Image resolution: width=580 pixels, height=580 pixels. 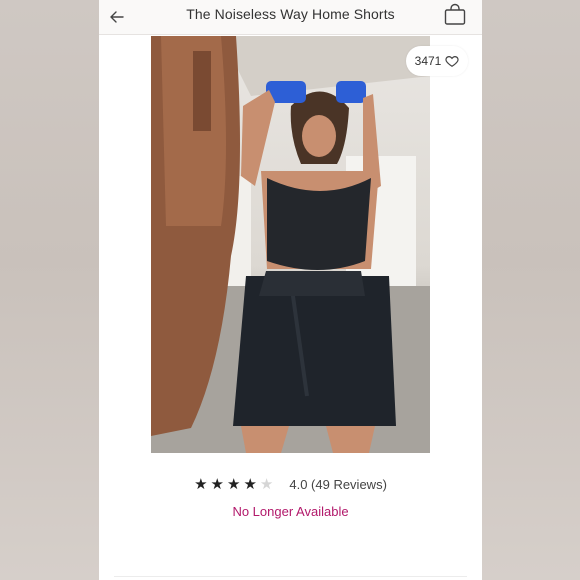 I want to click on like-count: 3471, so click(x=428, y=61).